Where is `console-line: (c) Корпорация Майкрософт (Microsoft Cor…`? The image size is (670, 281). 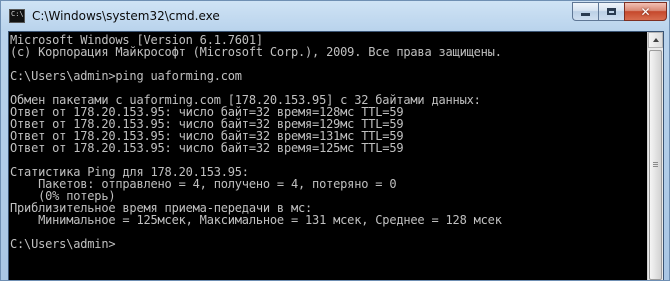 console-line: (c) Корпорация Майкрософт (Microsoft Cor… is located at coordinates (256, 52).